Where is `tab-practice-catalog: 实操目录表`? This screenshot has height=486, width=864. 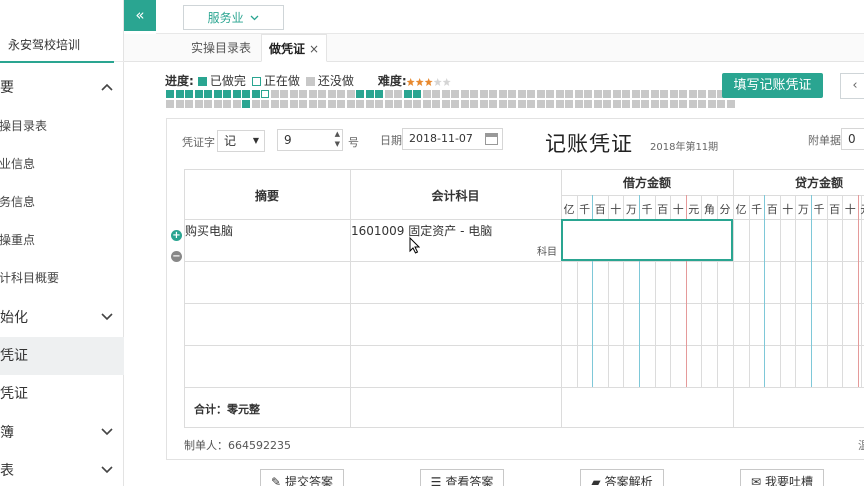 tab-practice-catalog: 实操目录表 is located at coordinates (221, 48).